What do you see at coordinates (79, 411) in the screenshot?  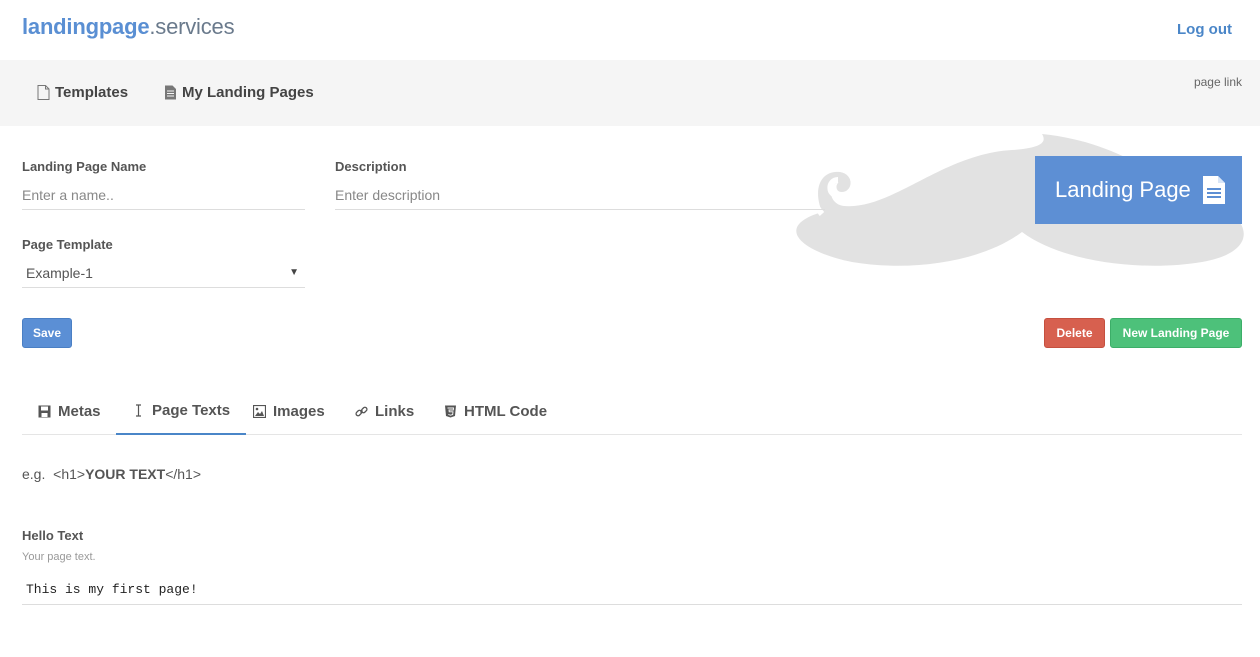 I see `tab-label: Metas` at bounding box center [79, 411].